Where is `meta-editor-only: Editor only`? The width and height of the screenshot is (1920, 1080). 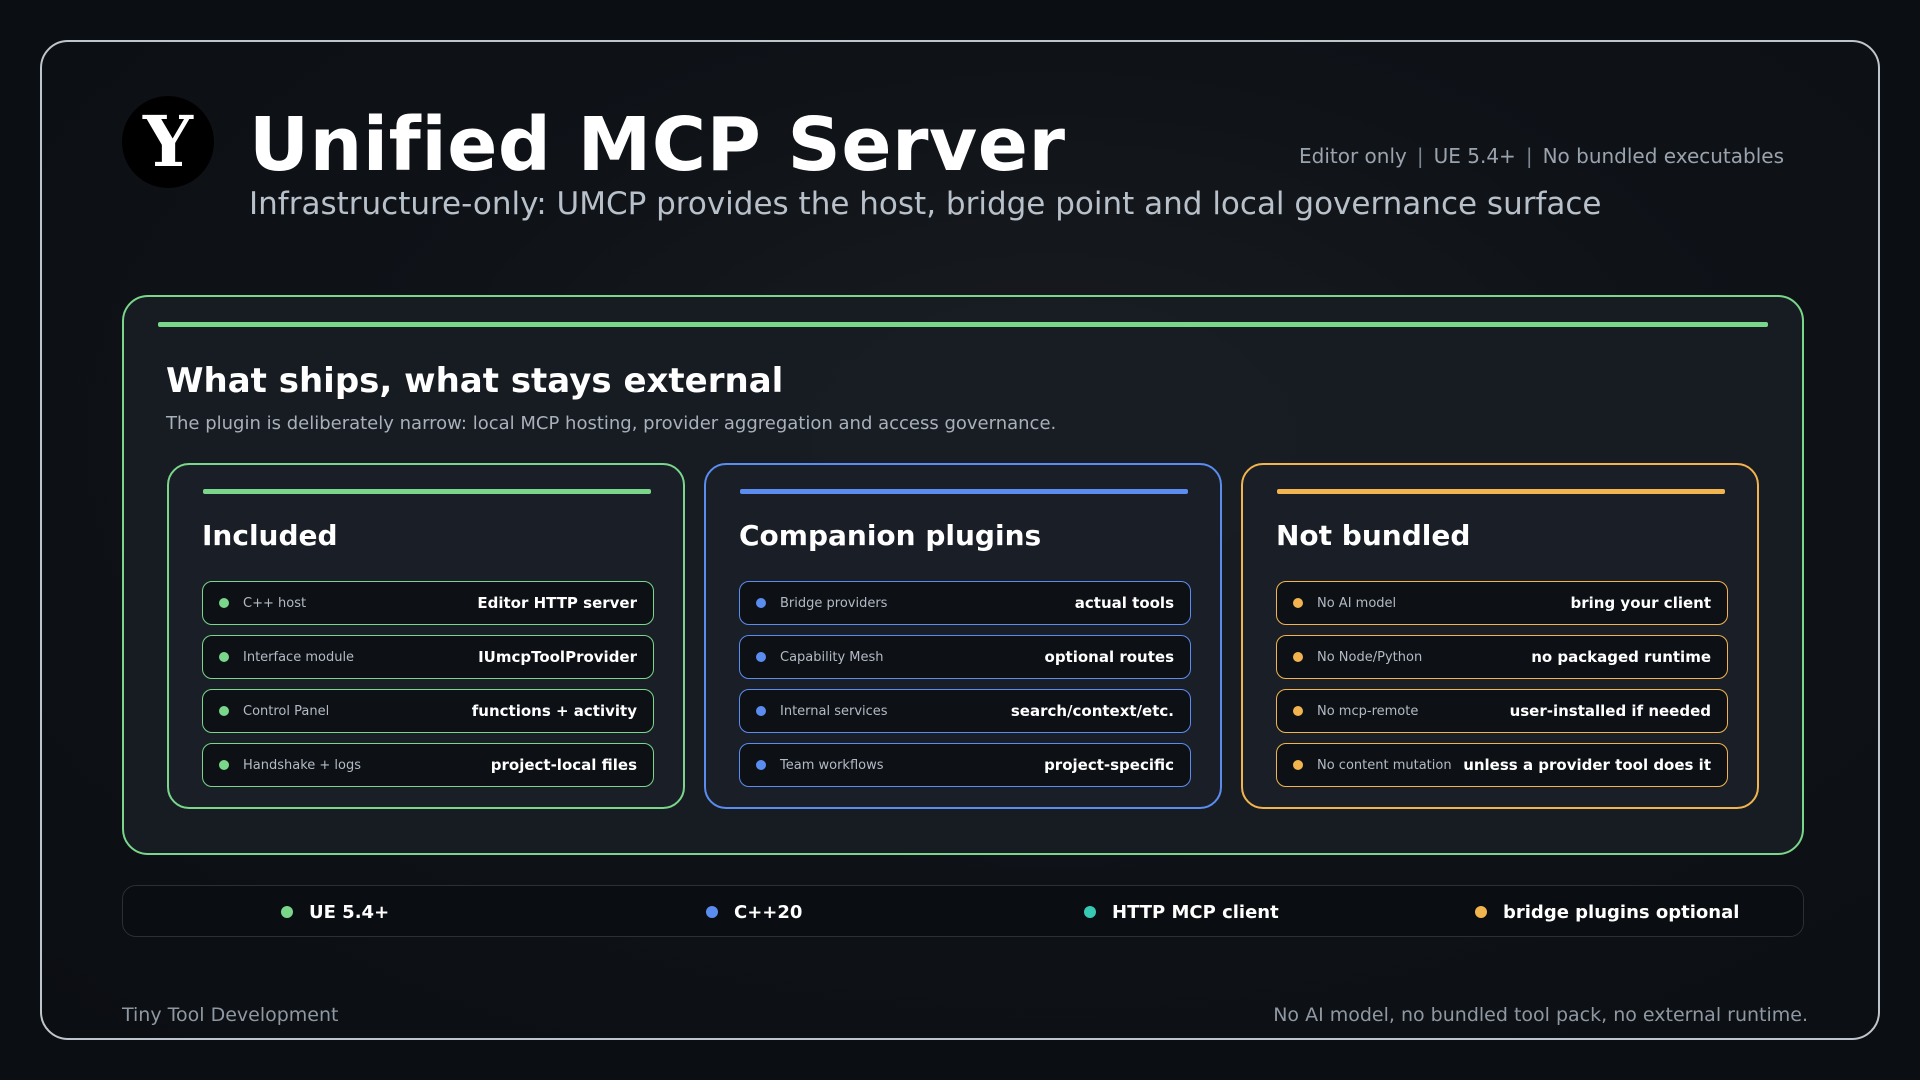 meta-editor-only: Editor only is located at coordinates (1353, 156).